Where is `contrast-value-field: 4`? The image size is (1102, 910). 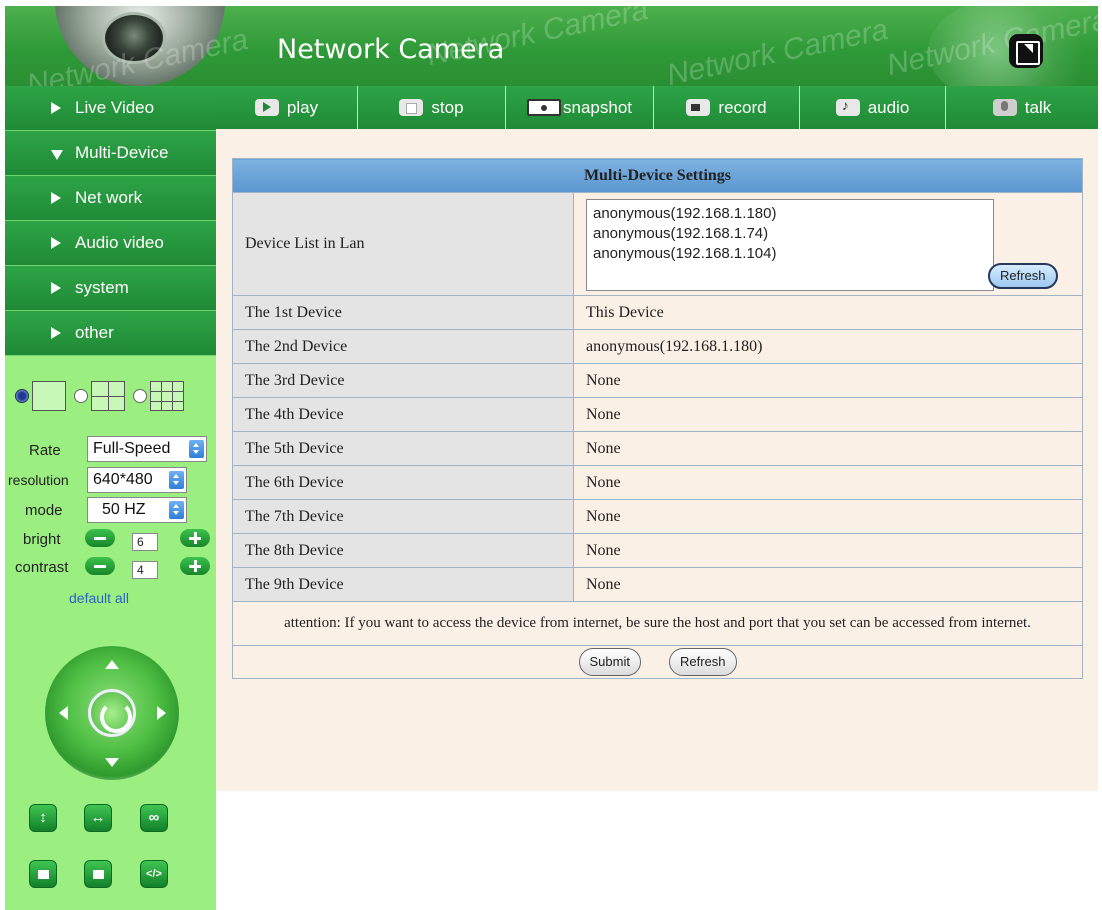
contrast-value-field: 4 is located at coordinates (145, 570).